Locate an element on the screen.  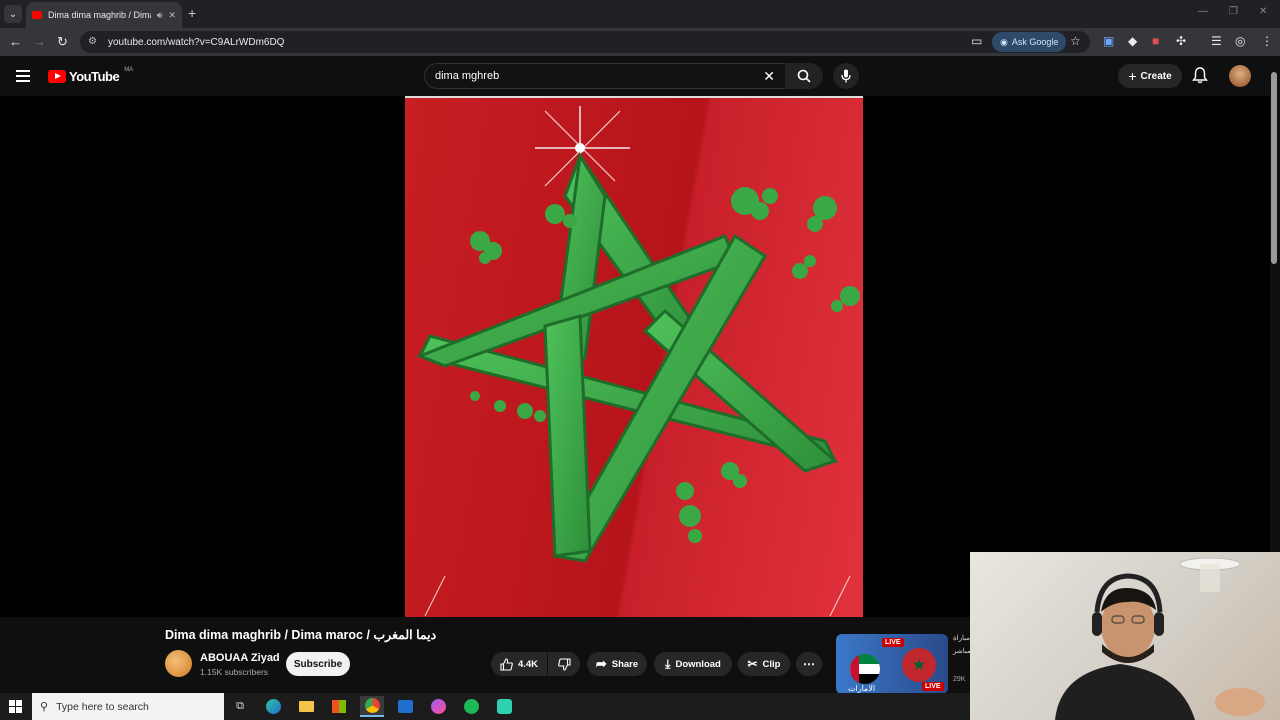
windows-taskbar: ⚲ Type here to search ⧉ is located at coordinates (485, 706).